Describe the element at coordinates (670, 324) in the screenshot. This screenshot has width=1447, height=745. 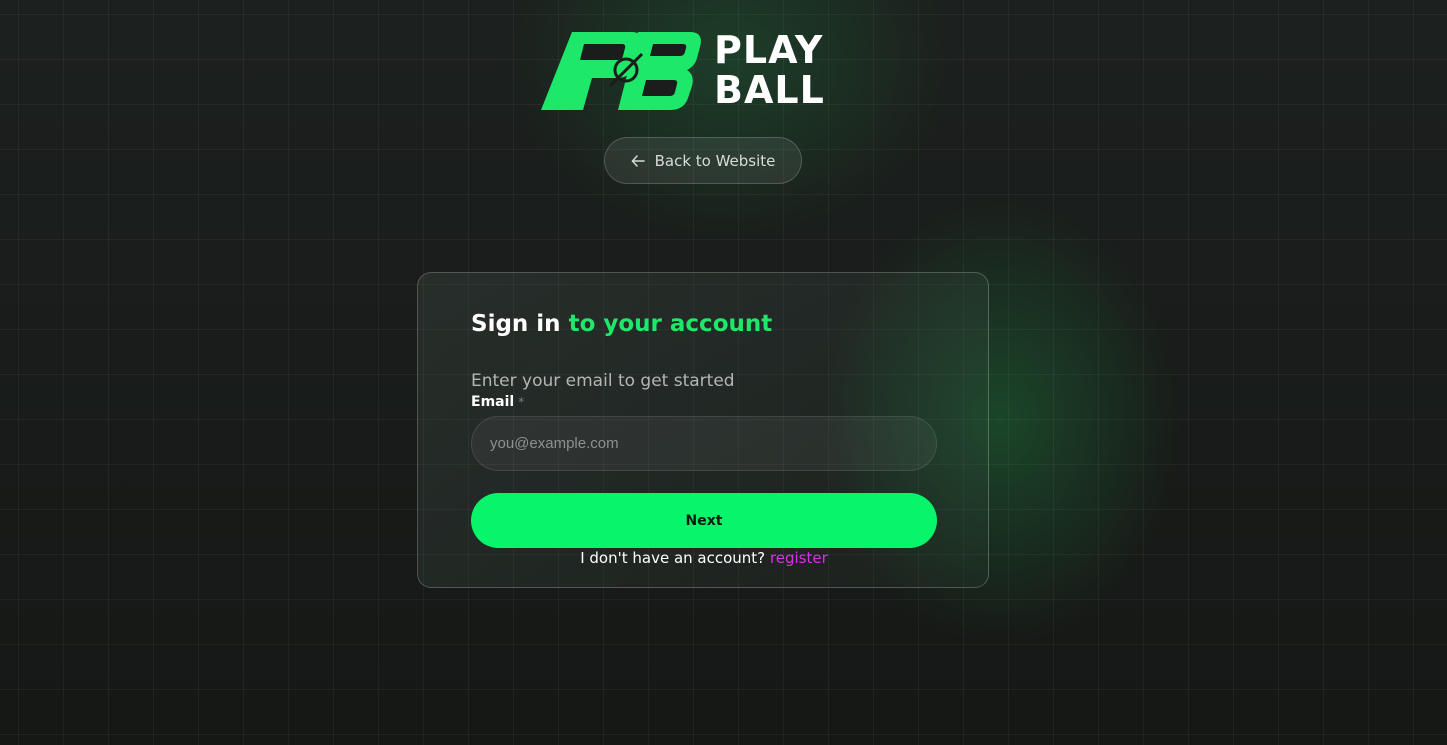
I see `signin-title-accent: to your account` at that location.